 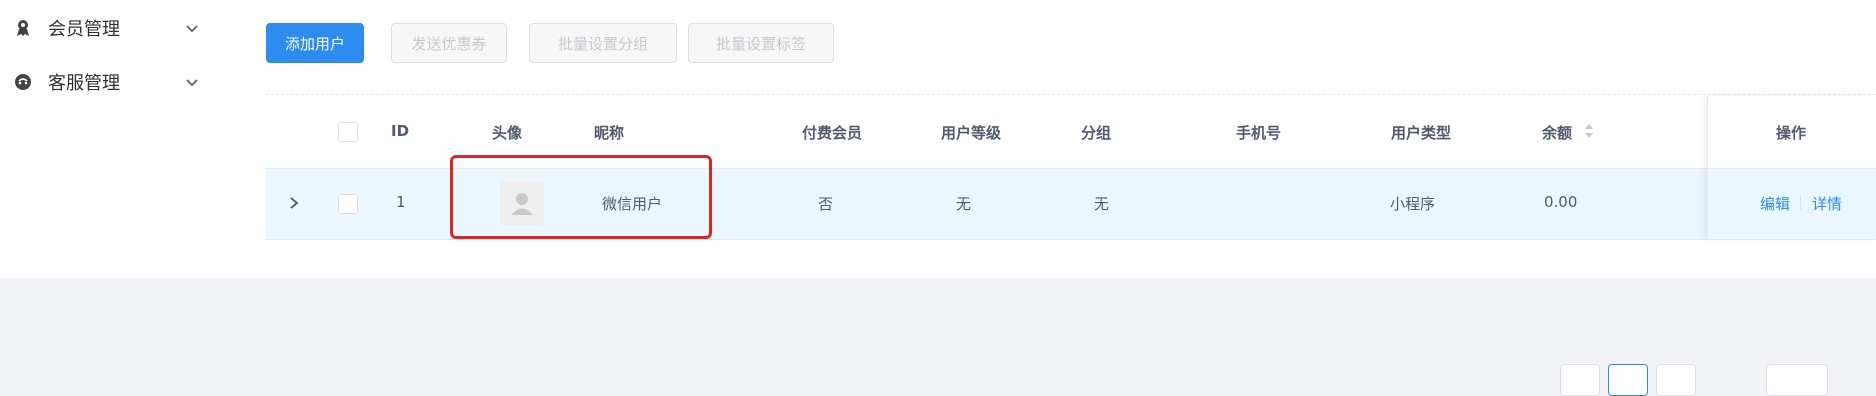 I want to click on header-avatar: 头像, so click(x=507, y=133).